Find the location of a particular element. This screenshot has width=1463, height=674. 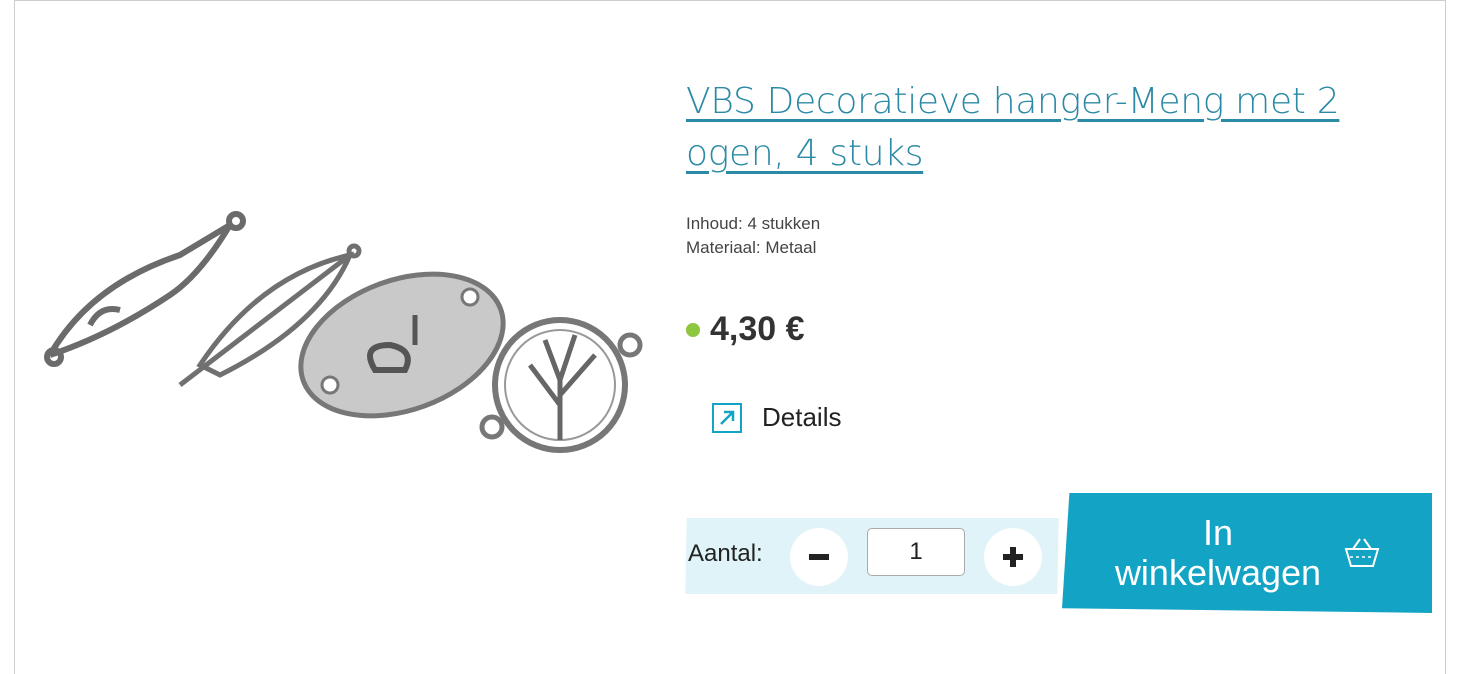

basket-icon is located at coordinates (1362, 552).